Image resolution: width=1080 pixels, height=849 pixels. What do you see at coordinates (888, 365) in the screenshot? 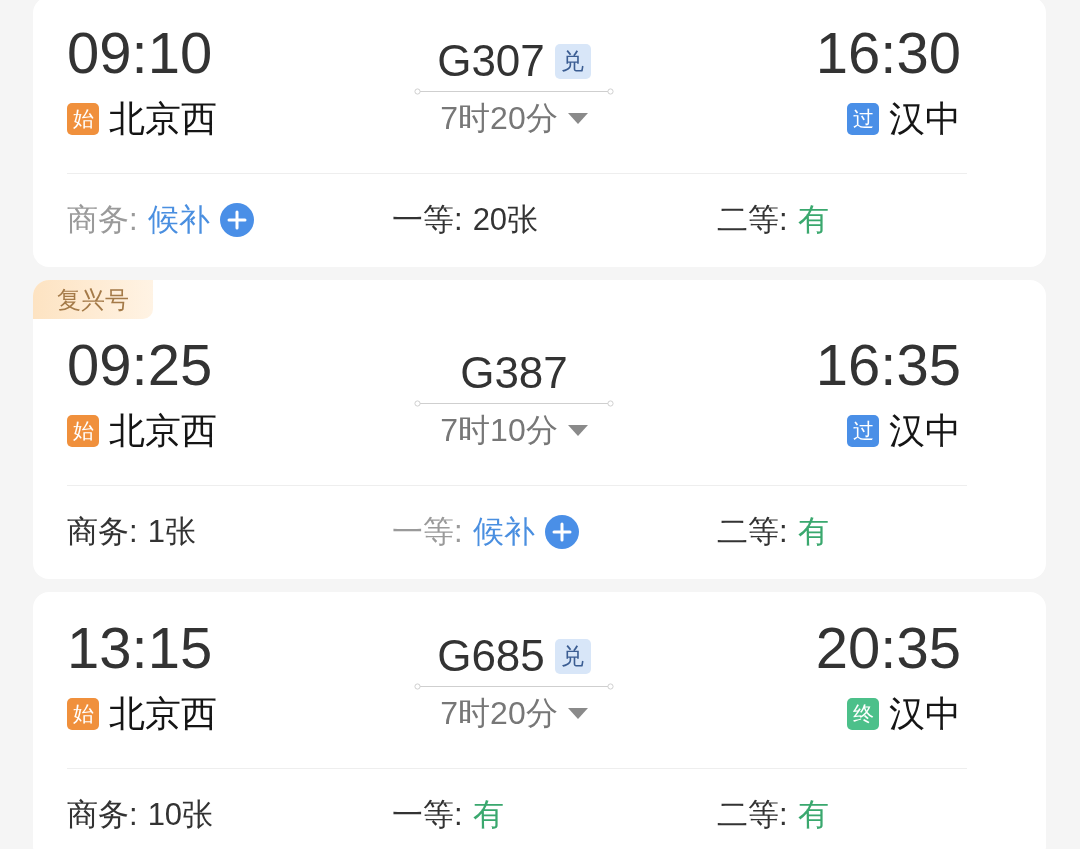
I see `arrival-time: 16:35` at bounding box center [888, 365].